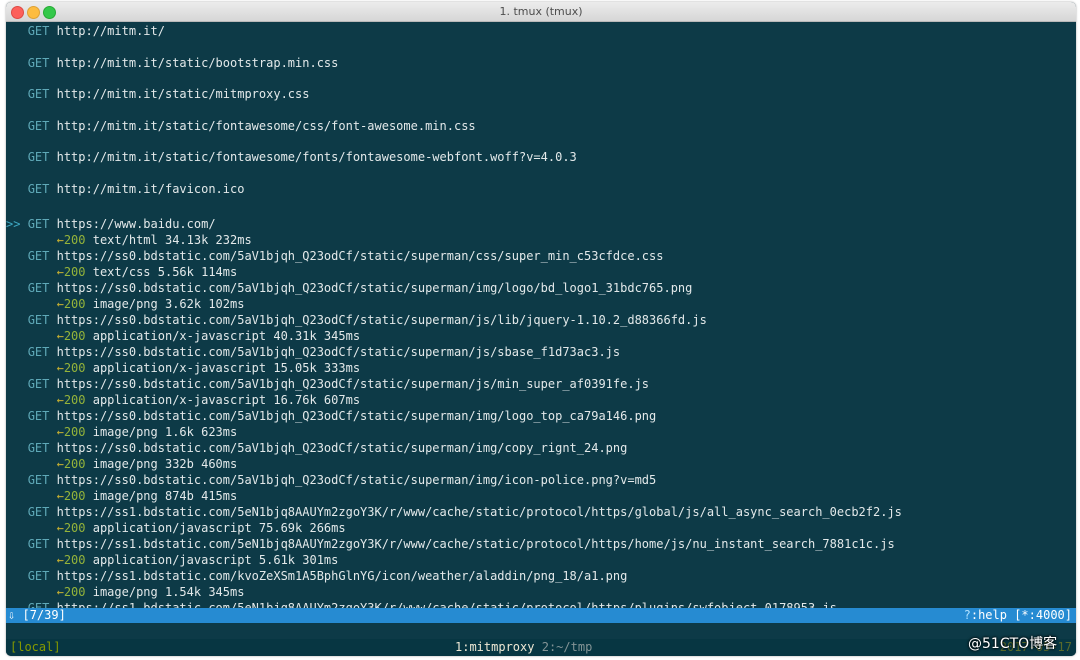 This screenshot has height=660, width=1080. Describe the element at coordinates (494, 647) in the screenshot. I see `tmux-window-active: 1:mitmproxy` at that location.